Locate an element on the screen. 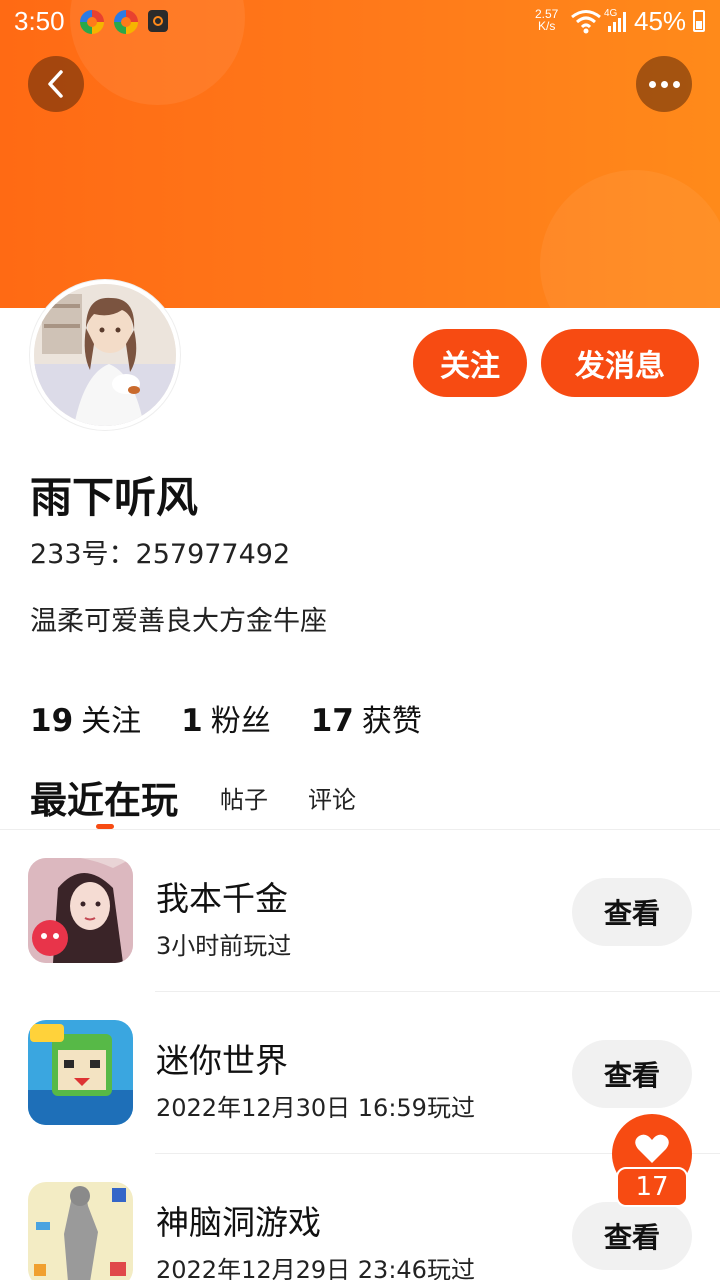  battery-percent: 45% is located at coordinates (660, 21).